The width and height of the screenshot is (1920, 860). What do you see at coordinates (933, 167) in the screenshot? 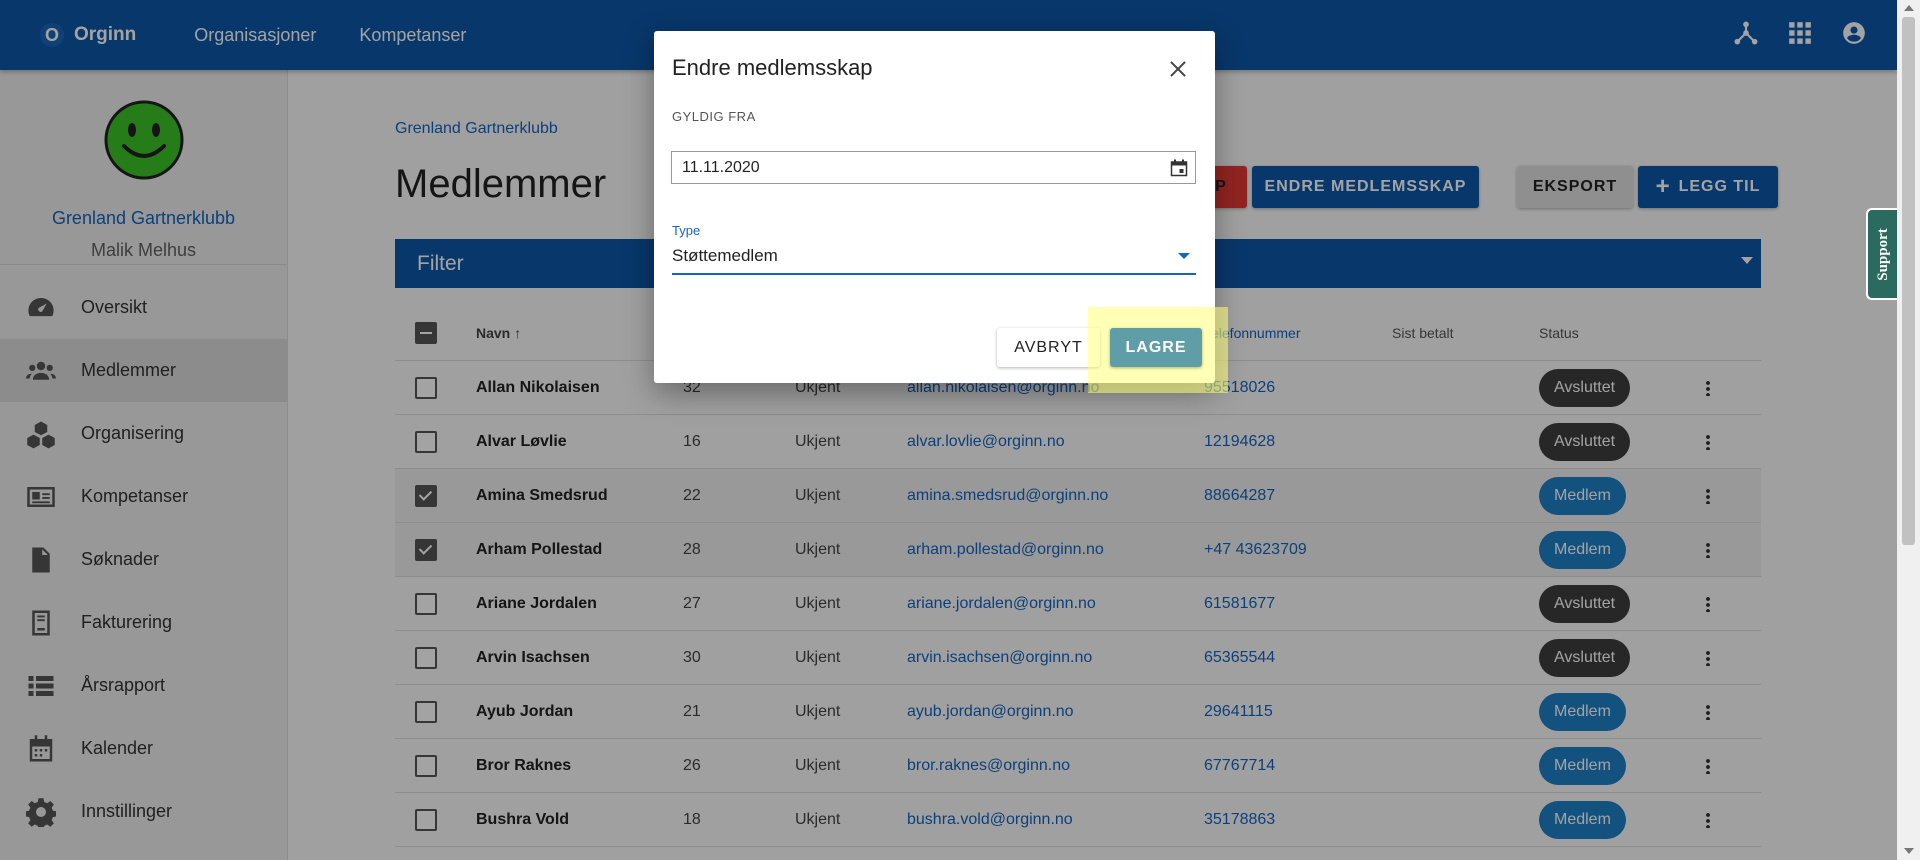
I see `gyldig-fra-date-input` at bounding box center [933, 167].